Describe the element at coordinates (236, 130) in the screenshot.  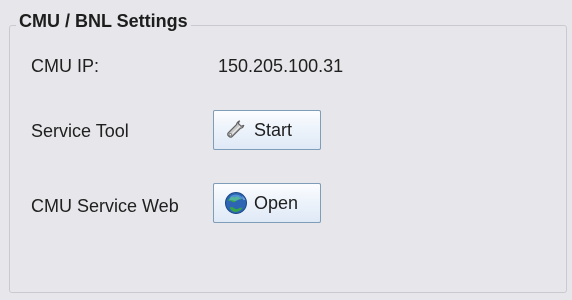
I see `wrench-icon` at that location.